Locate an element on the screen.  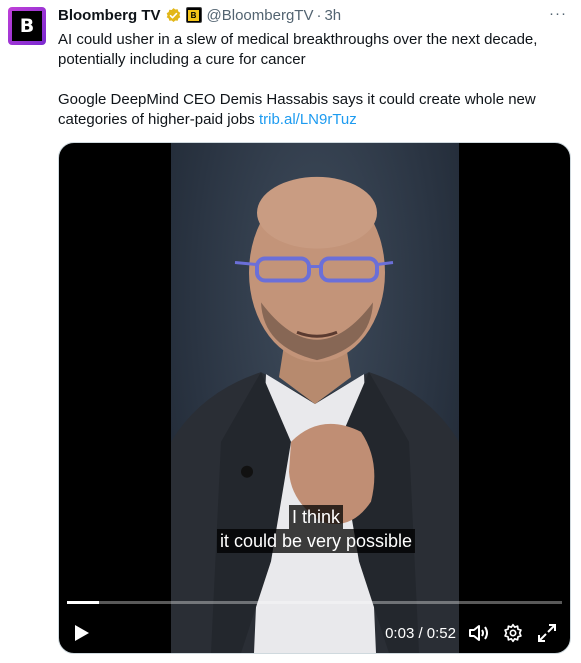
subtitles: I think it could be very possible is located at coordinates (316, 529).